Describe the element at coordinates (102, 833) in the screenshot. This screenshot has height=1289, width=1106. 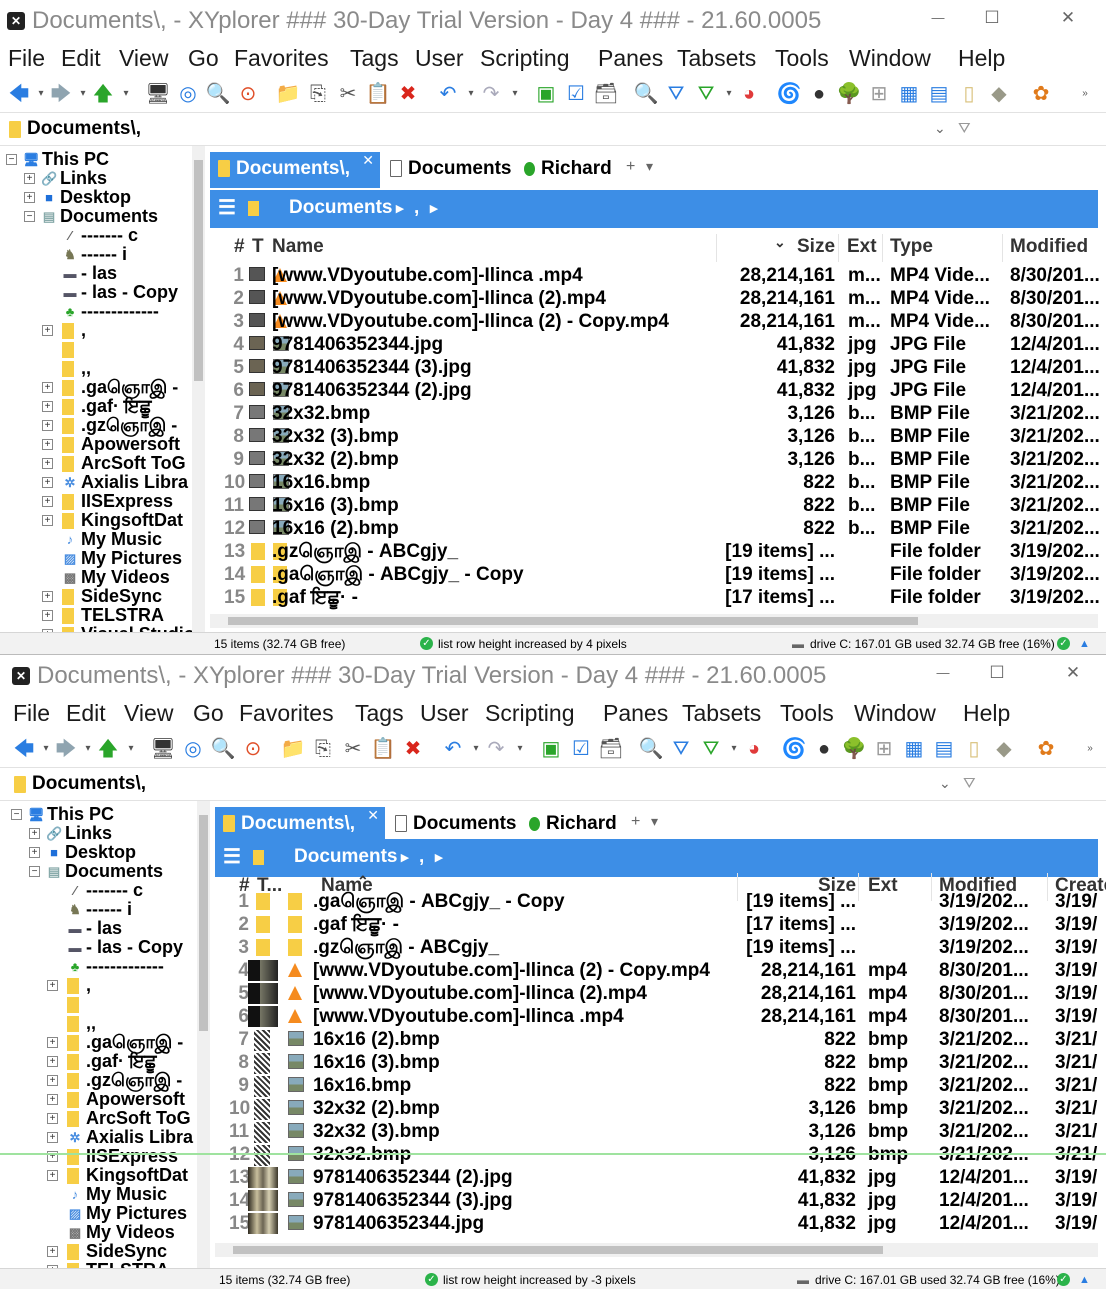
I see `tree-item: + 🔗 Links` at that location.